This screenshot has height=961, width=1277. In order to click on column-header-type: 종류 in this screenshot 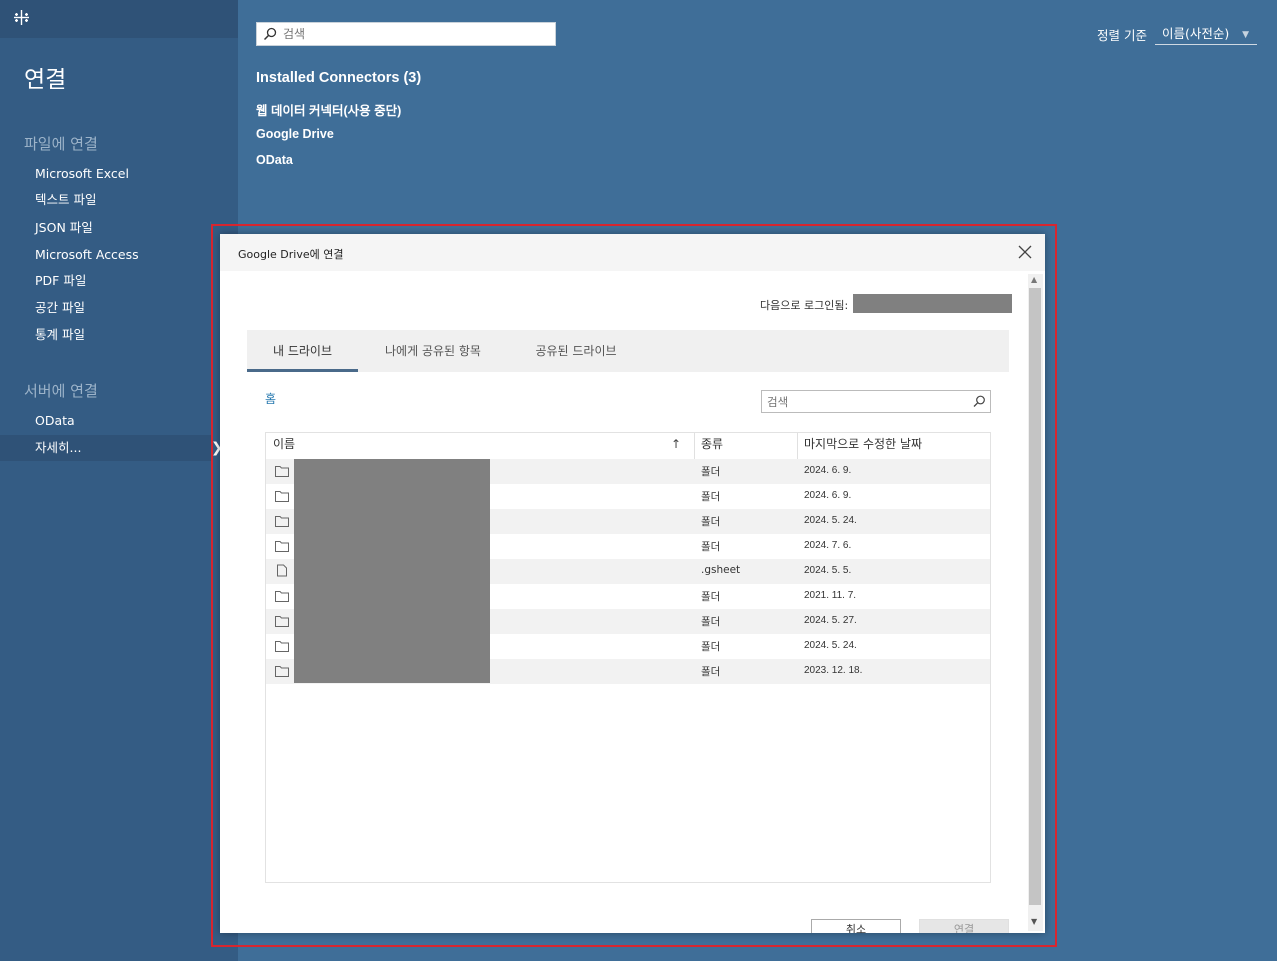, I will do `click(712, 446)`.